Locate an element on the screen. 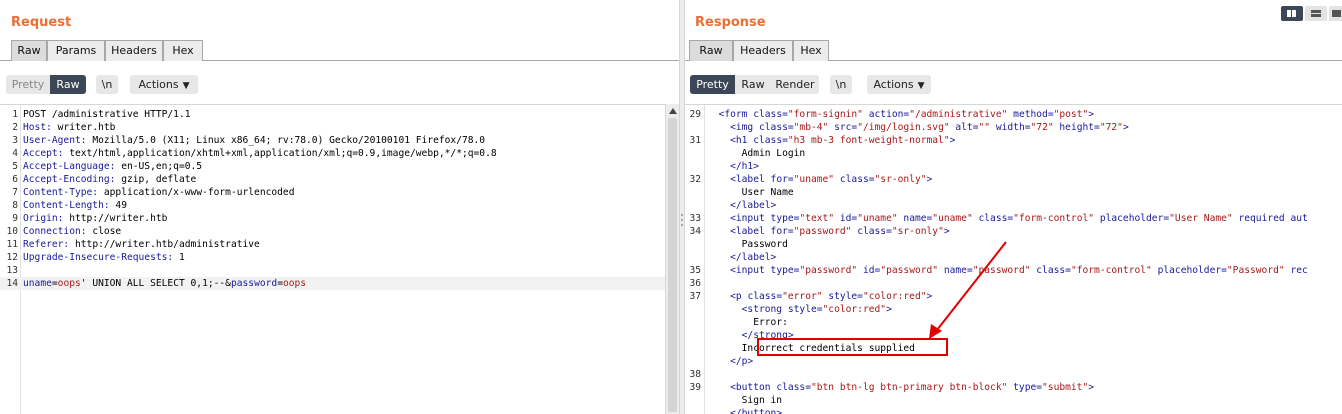  code-token: name= is located at coordinates (915, 218).